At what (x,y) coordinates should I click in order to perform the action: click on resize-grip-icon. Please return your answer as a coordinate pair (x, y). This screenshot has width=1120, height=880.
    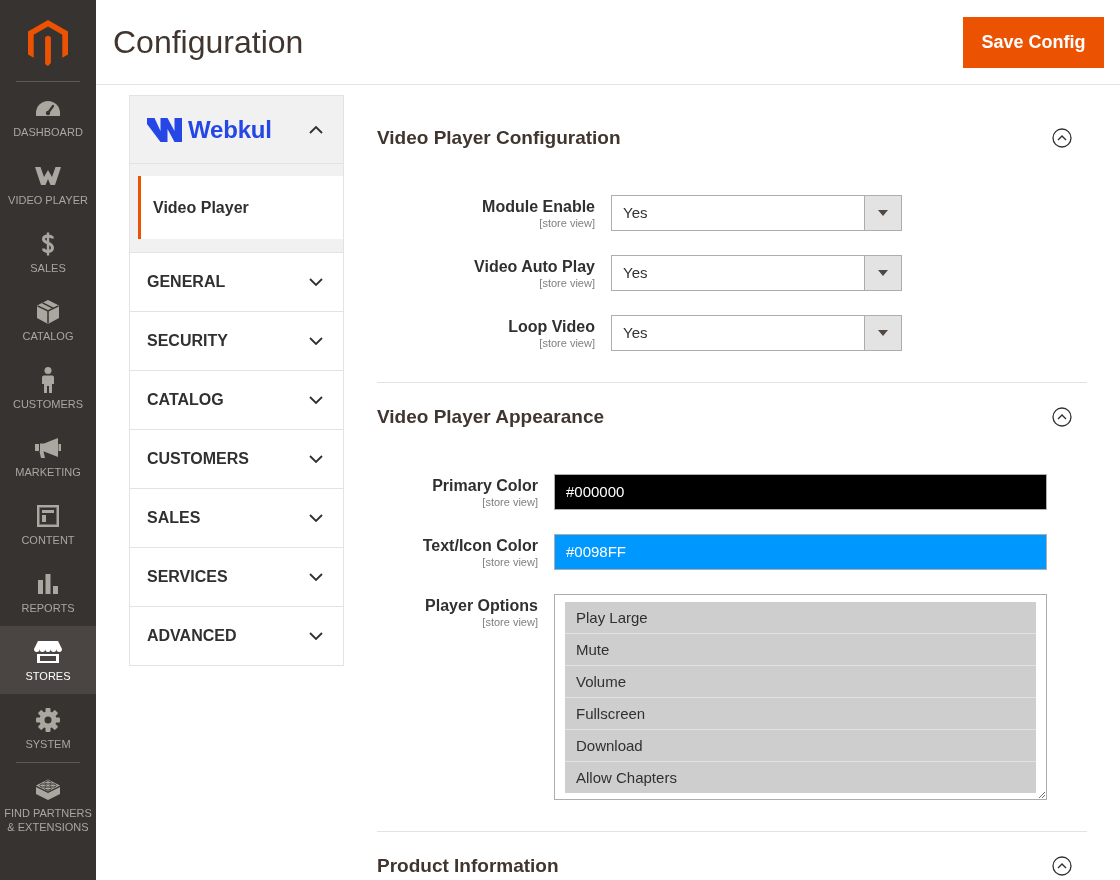
    Looking at the image, I should click on (1042, 795).